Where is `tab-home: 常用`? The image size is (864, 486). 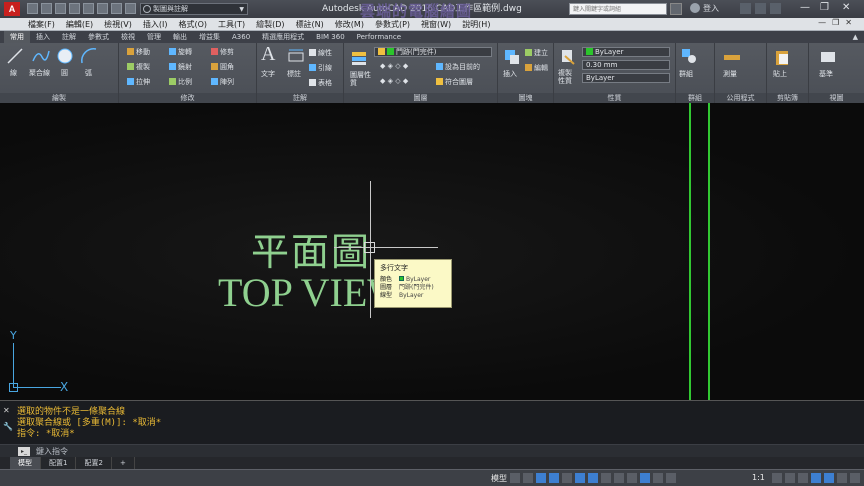
tab-home: 常用 is located at coordinates (17, 37).